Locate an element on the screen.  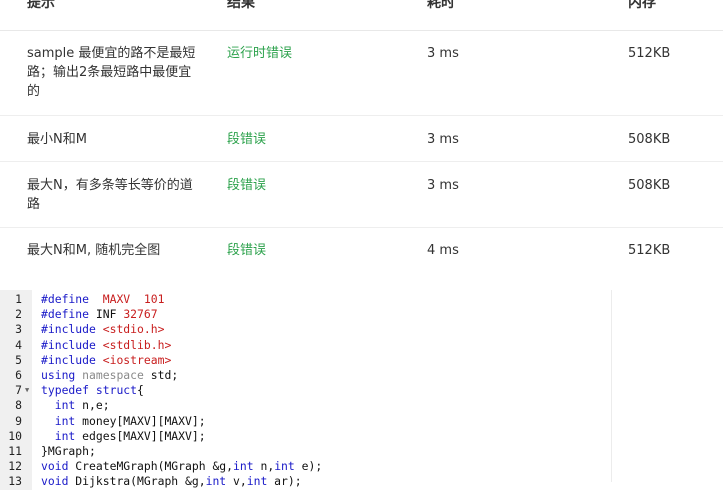
hint-cell: 最大N，有多条等长等价的道 路 is located at coordinates (110, 195).